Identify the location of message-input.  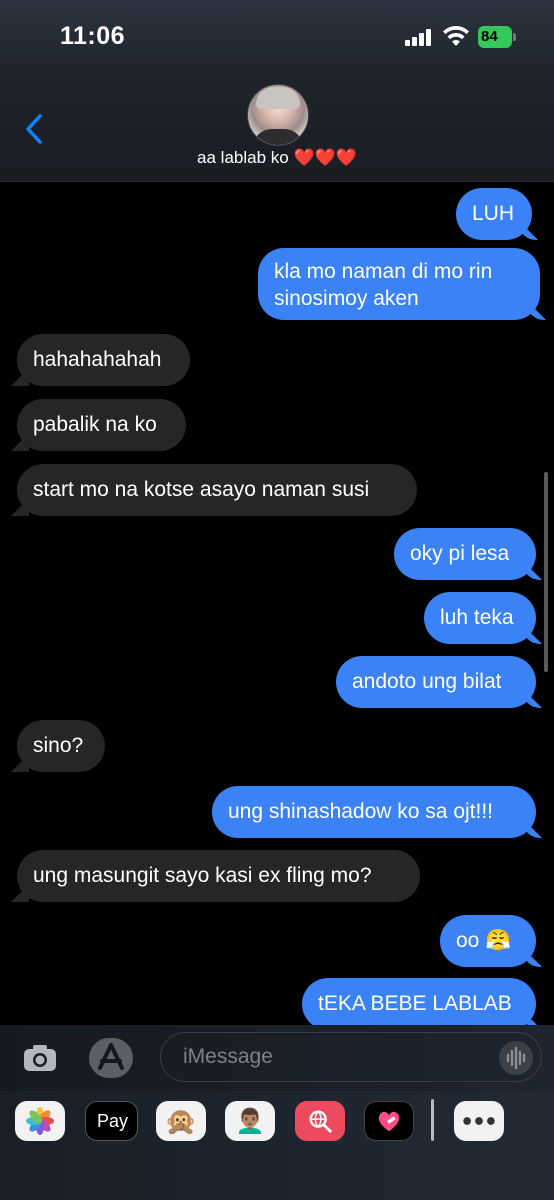
(351, 1057).